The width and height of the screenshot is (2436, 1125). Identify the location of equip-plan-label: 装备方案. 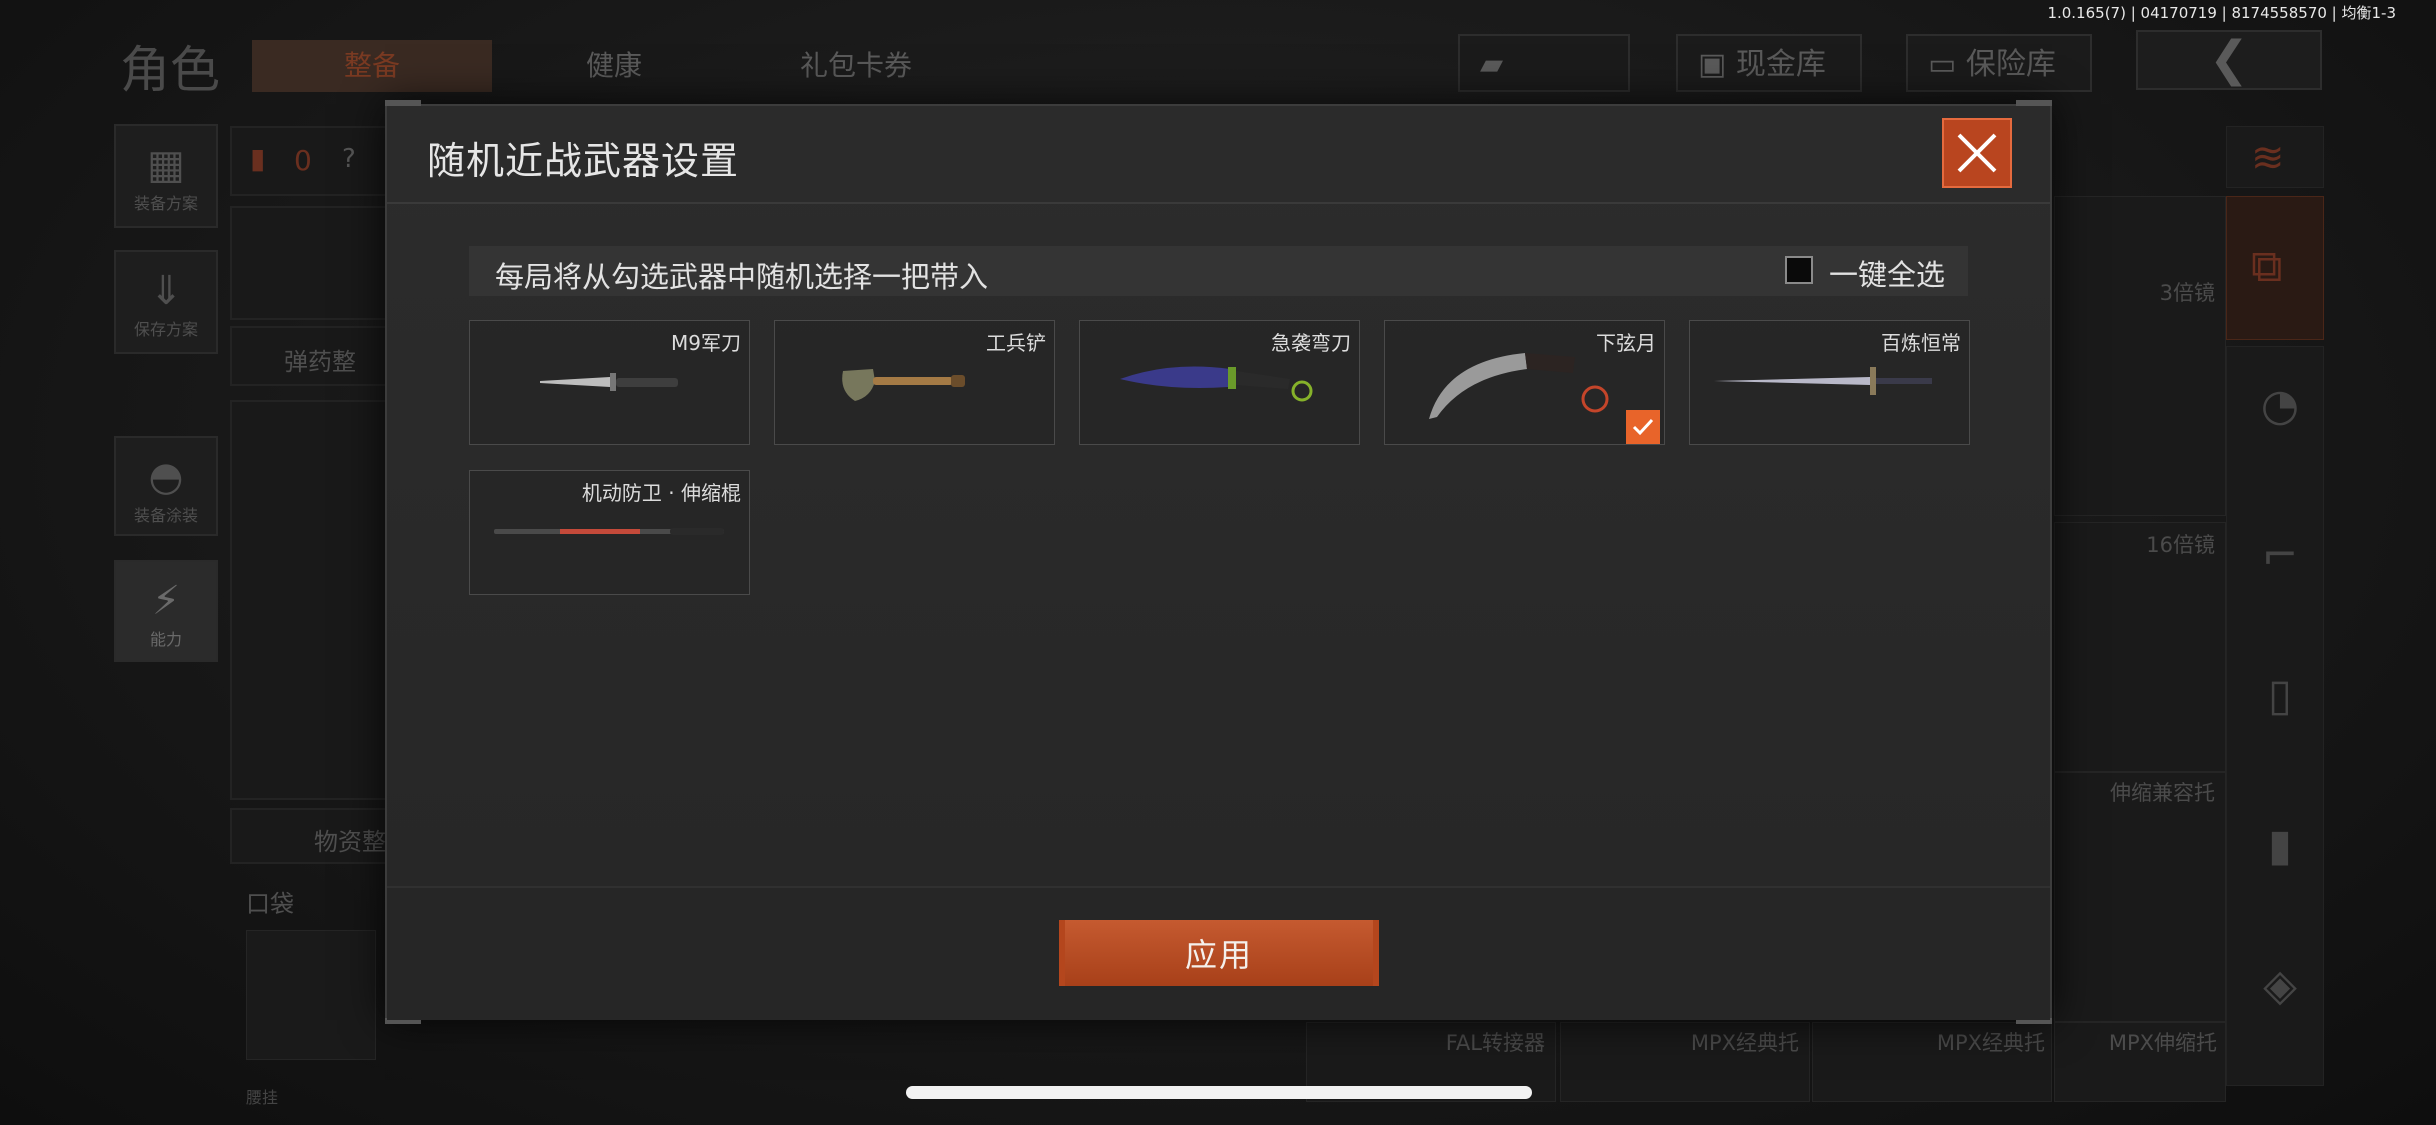
(165, 203).